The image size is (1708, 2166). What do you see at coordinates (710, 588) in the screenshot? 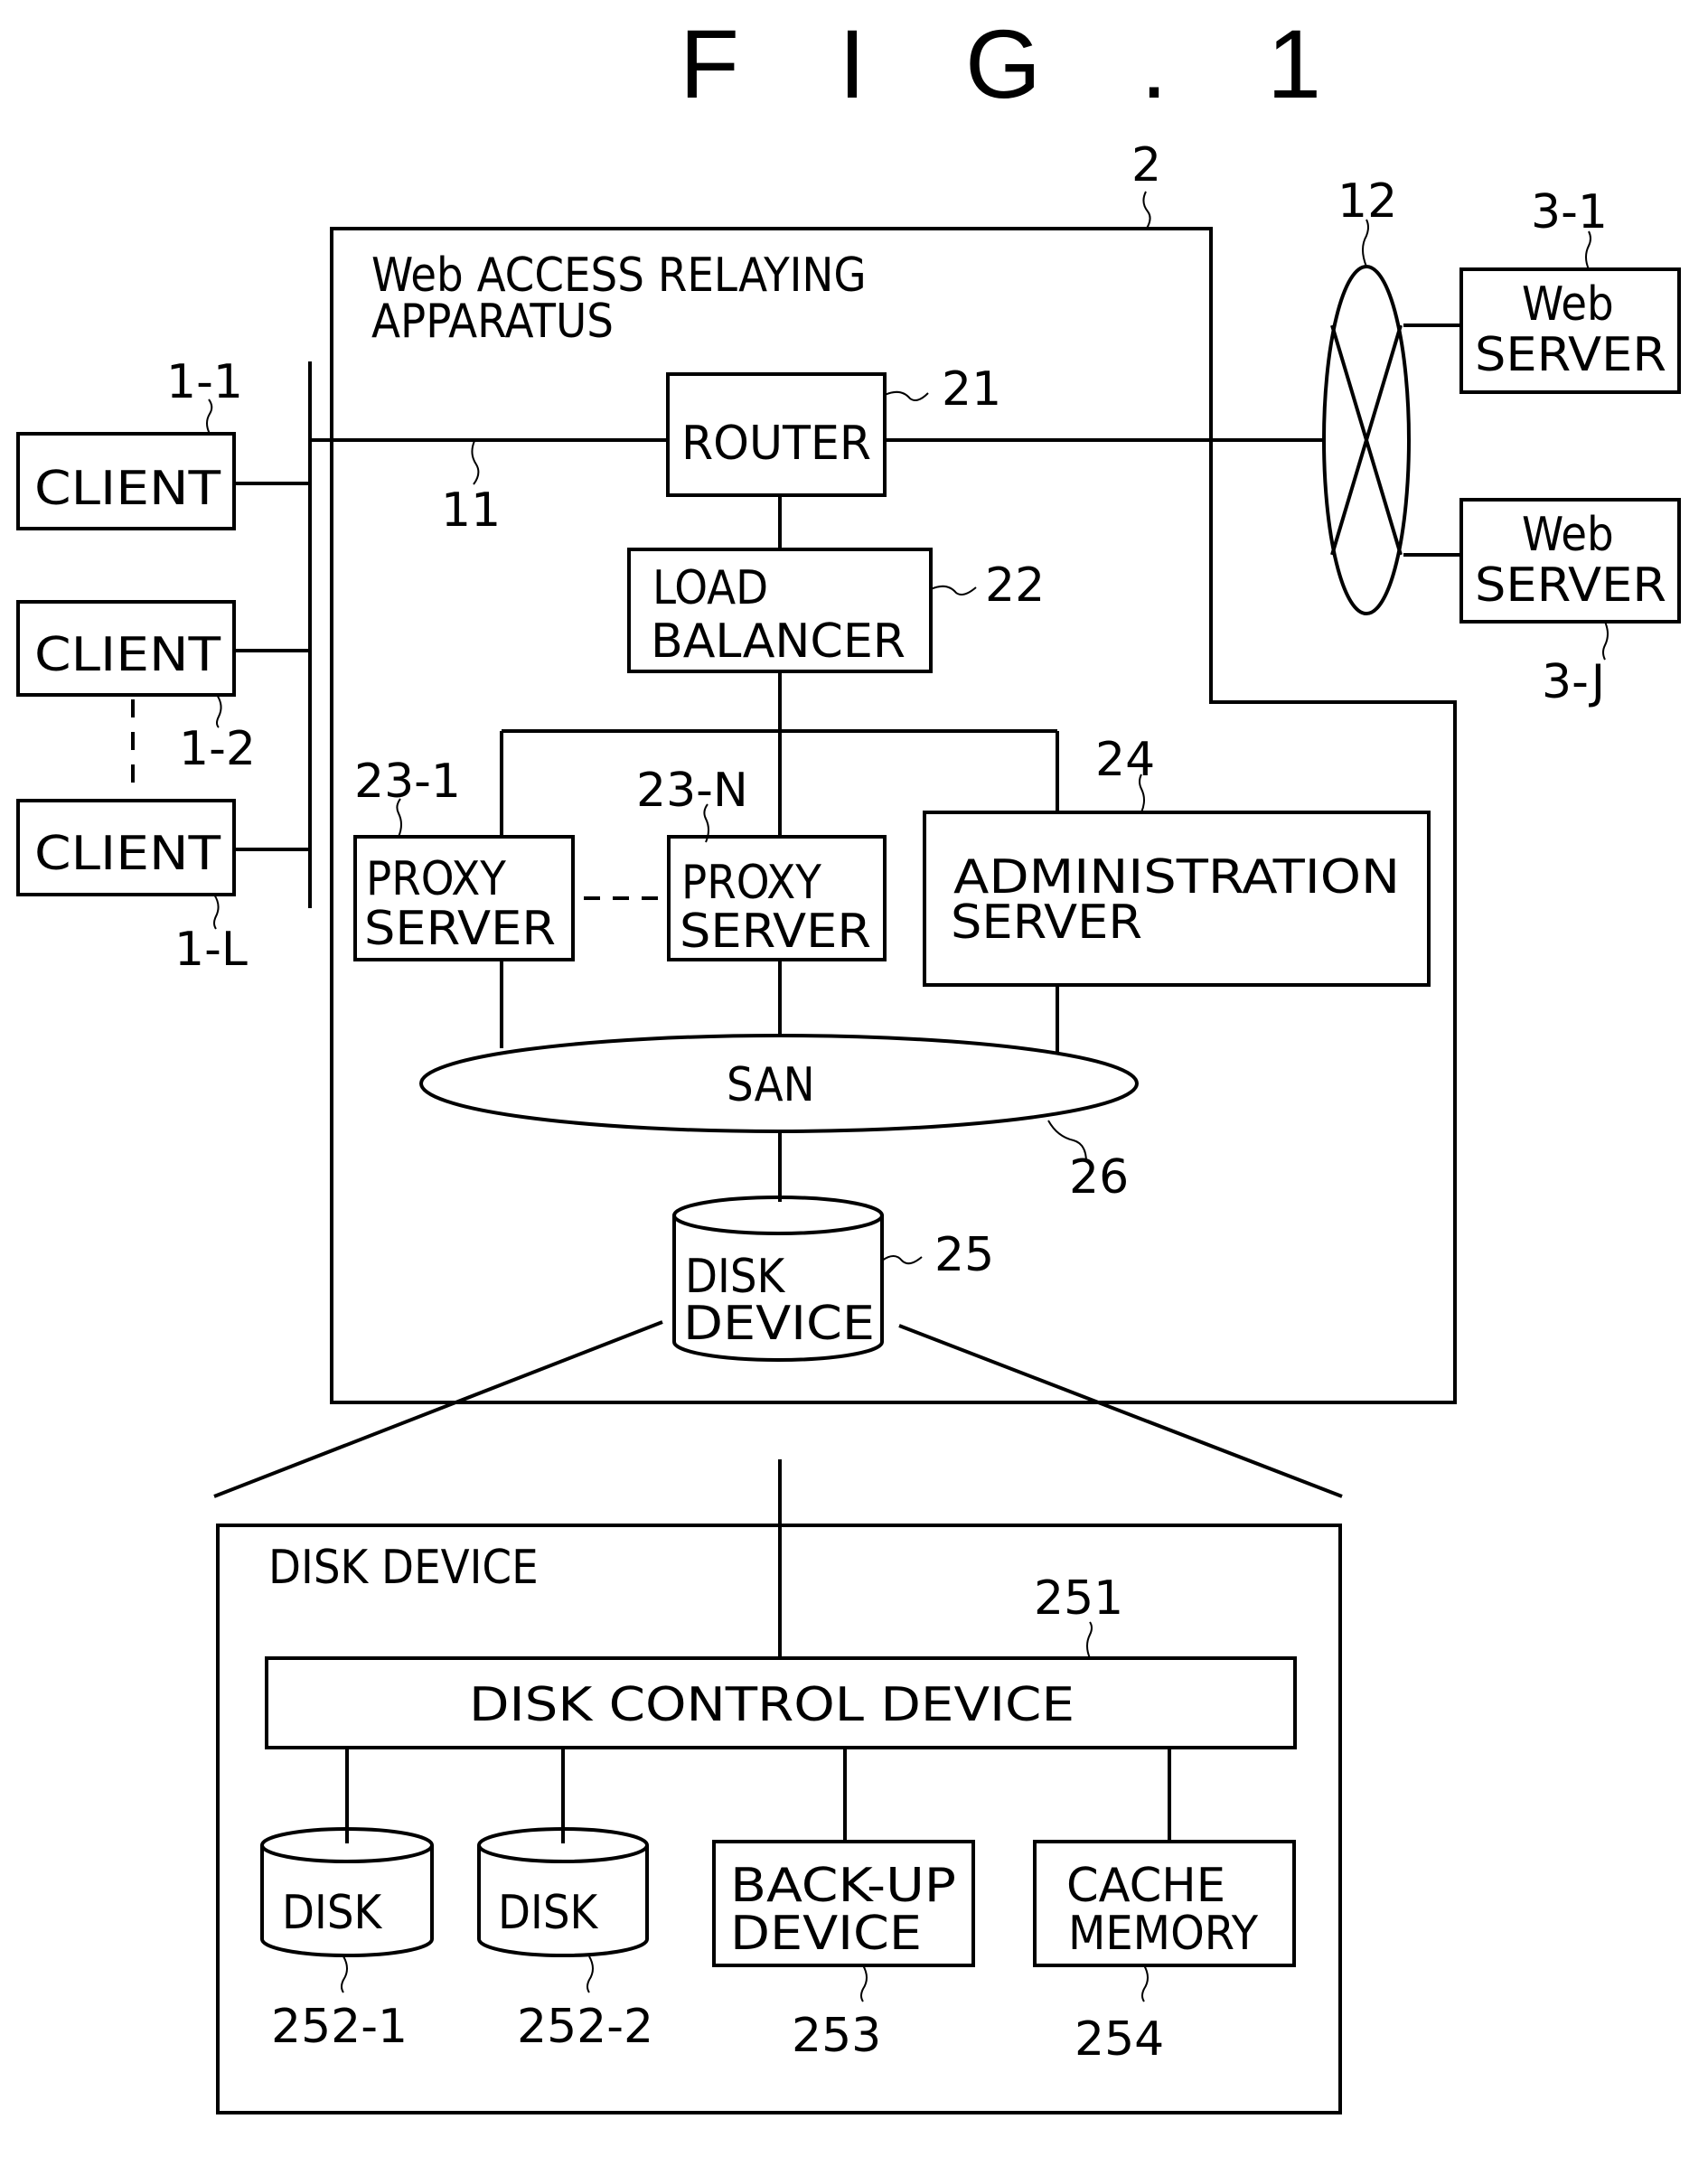
I see `load-balancer-line1: LOAD` at bounding box center [710, 588].